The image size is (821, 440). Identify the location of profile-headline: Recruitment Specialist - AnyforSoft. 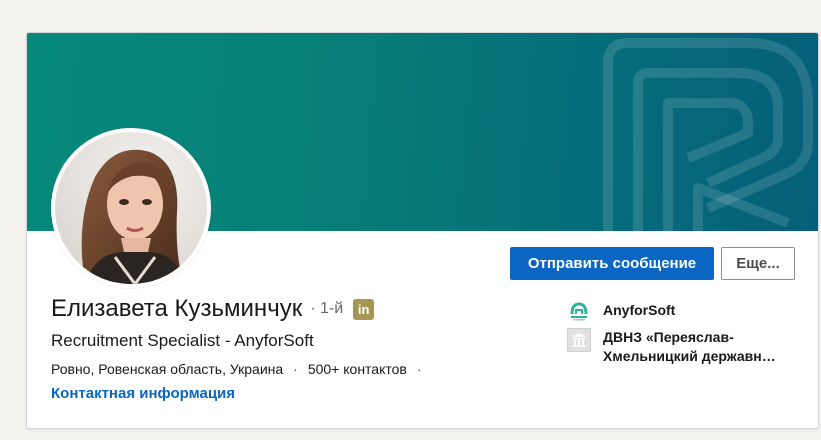
(182, 340).